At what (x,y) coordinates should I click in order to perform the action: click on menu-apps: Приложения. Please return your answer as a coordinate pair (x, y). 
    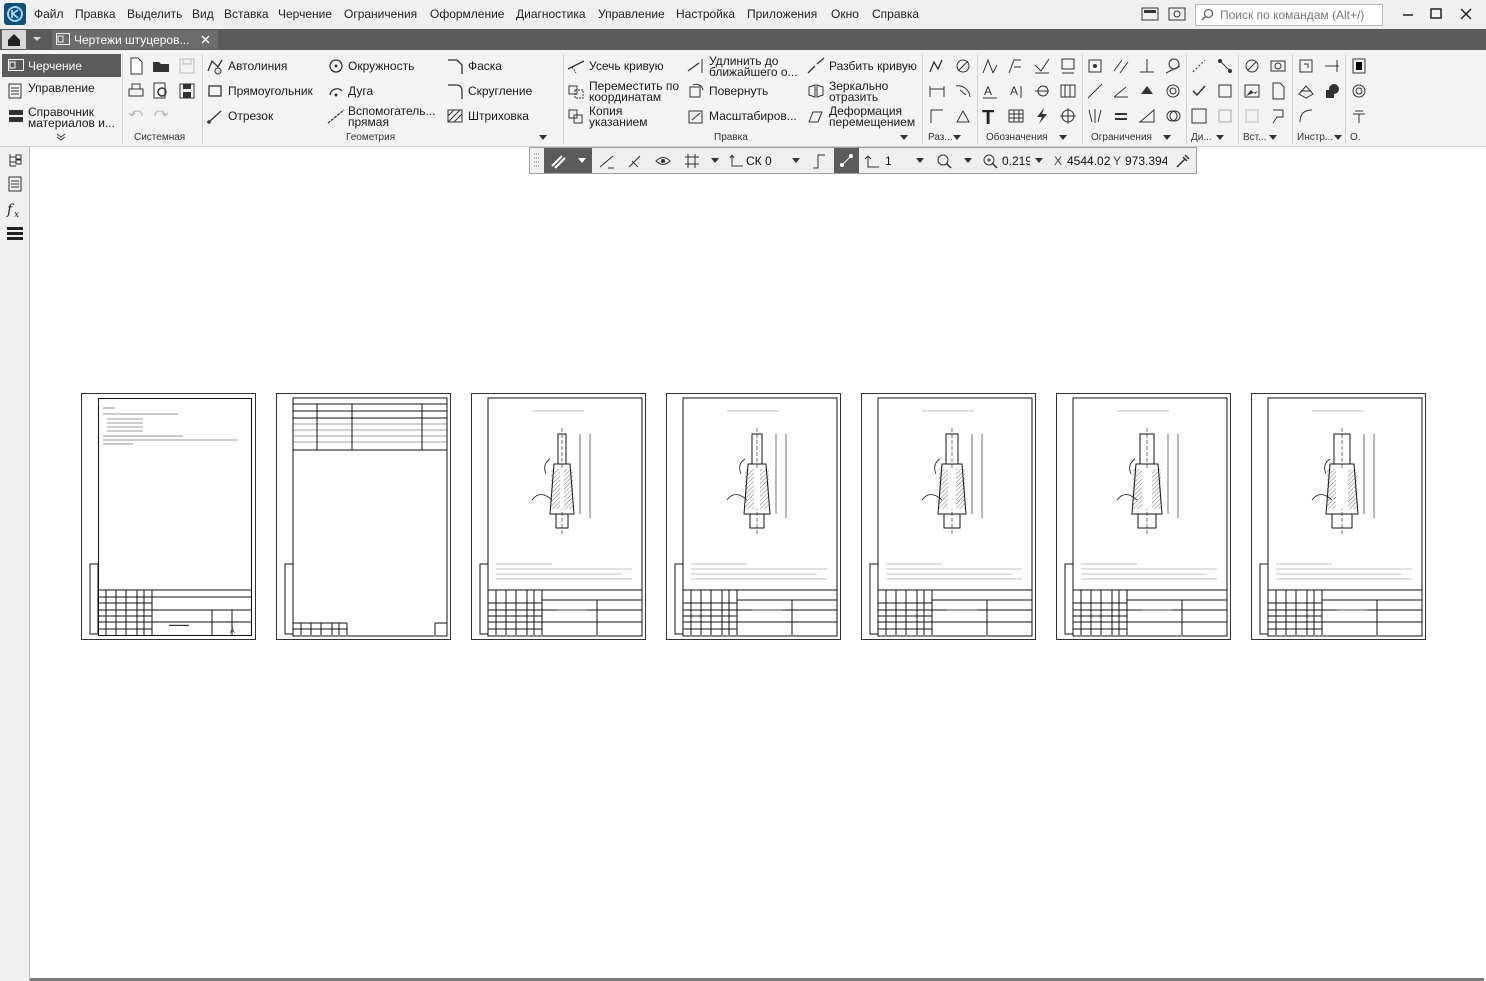
    Looking at the image, I should click on (782, 14).